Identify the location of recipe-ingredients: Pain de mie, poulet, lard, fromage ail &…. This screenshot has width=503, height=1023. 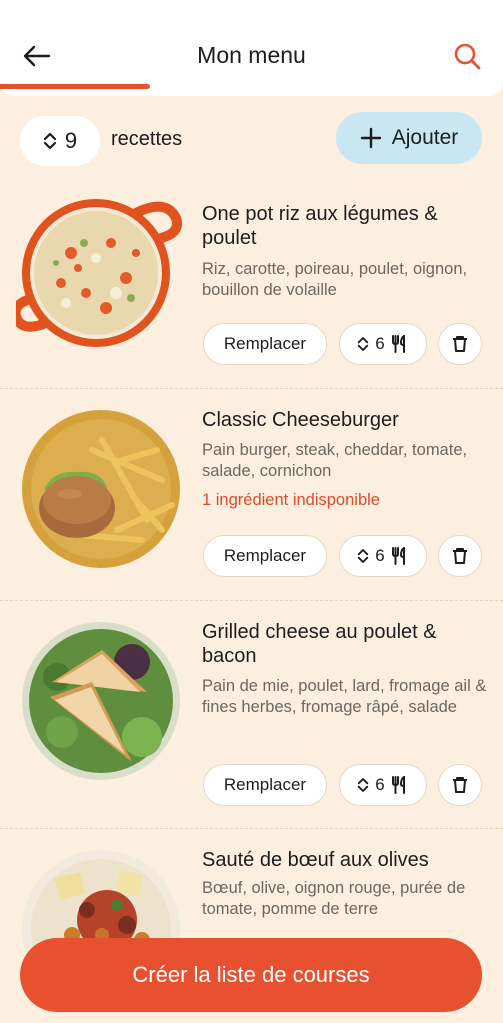
(344, 696).